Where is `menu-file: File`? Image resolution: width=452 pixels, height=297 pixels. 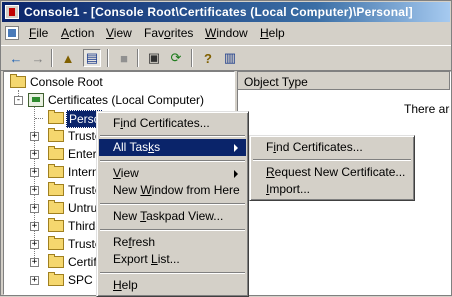 menu-file: File is located at coordinates (38, 33).